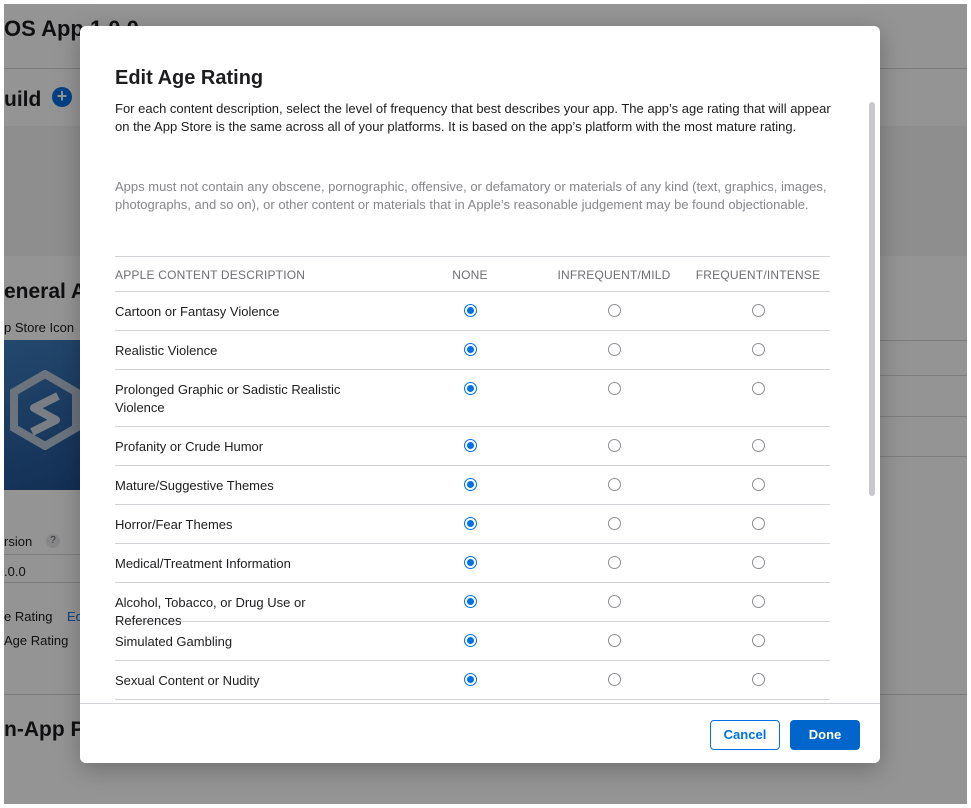 This screenshot has height=808, width=971. I want to click on table-row: Realistic Violence, so click(472, 350).